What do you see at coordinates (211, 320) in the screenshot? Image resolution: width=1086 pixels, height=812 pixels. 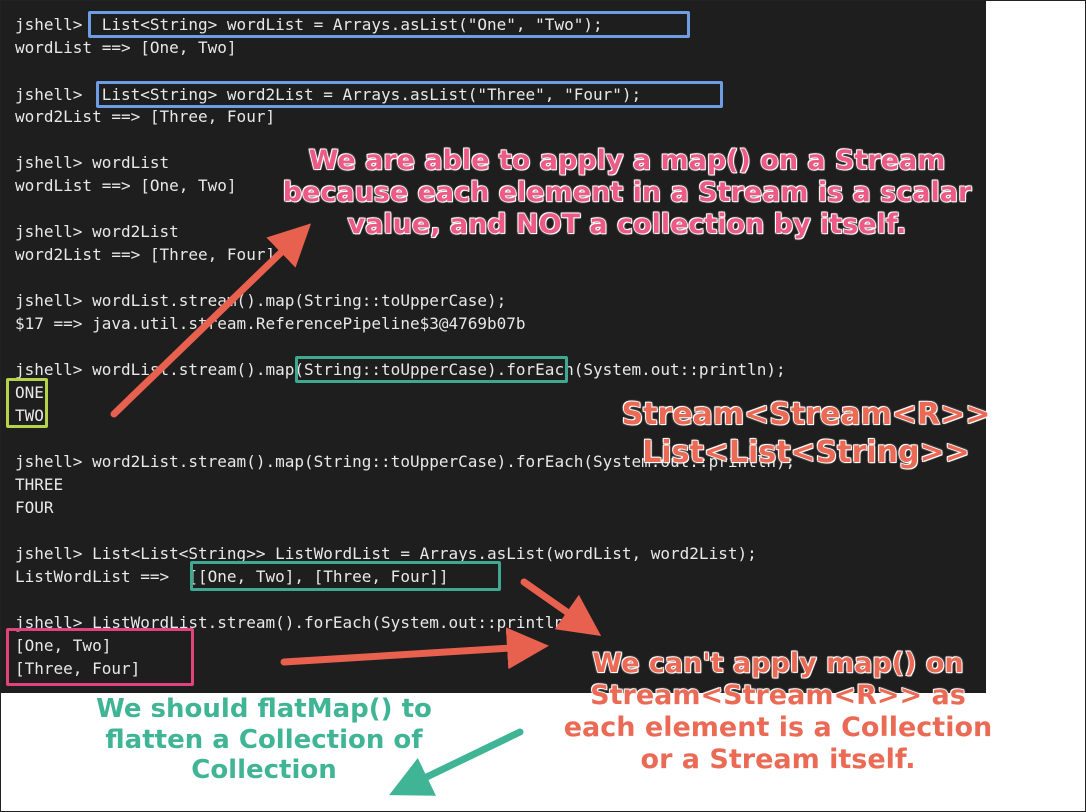 I see `arrow-to-map-output` at bounding box center [211, 320].